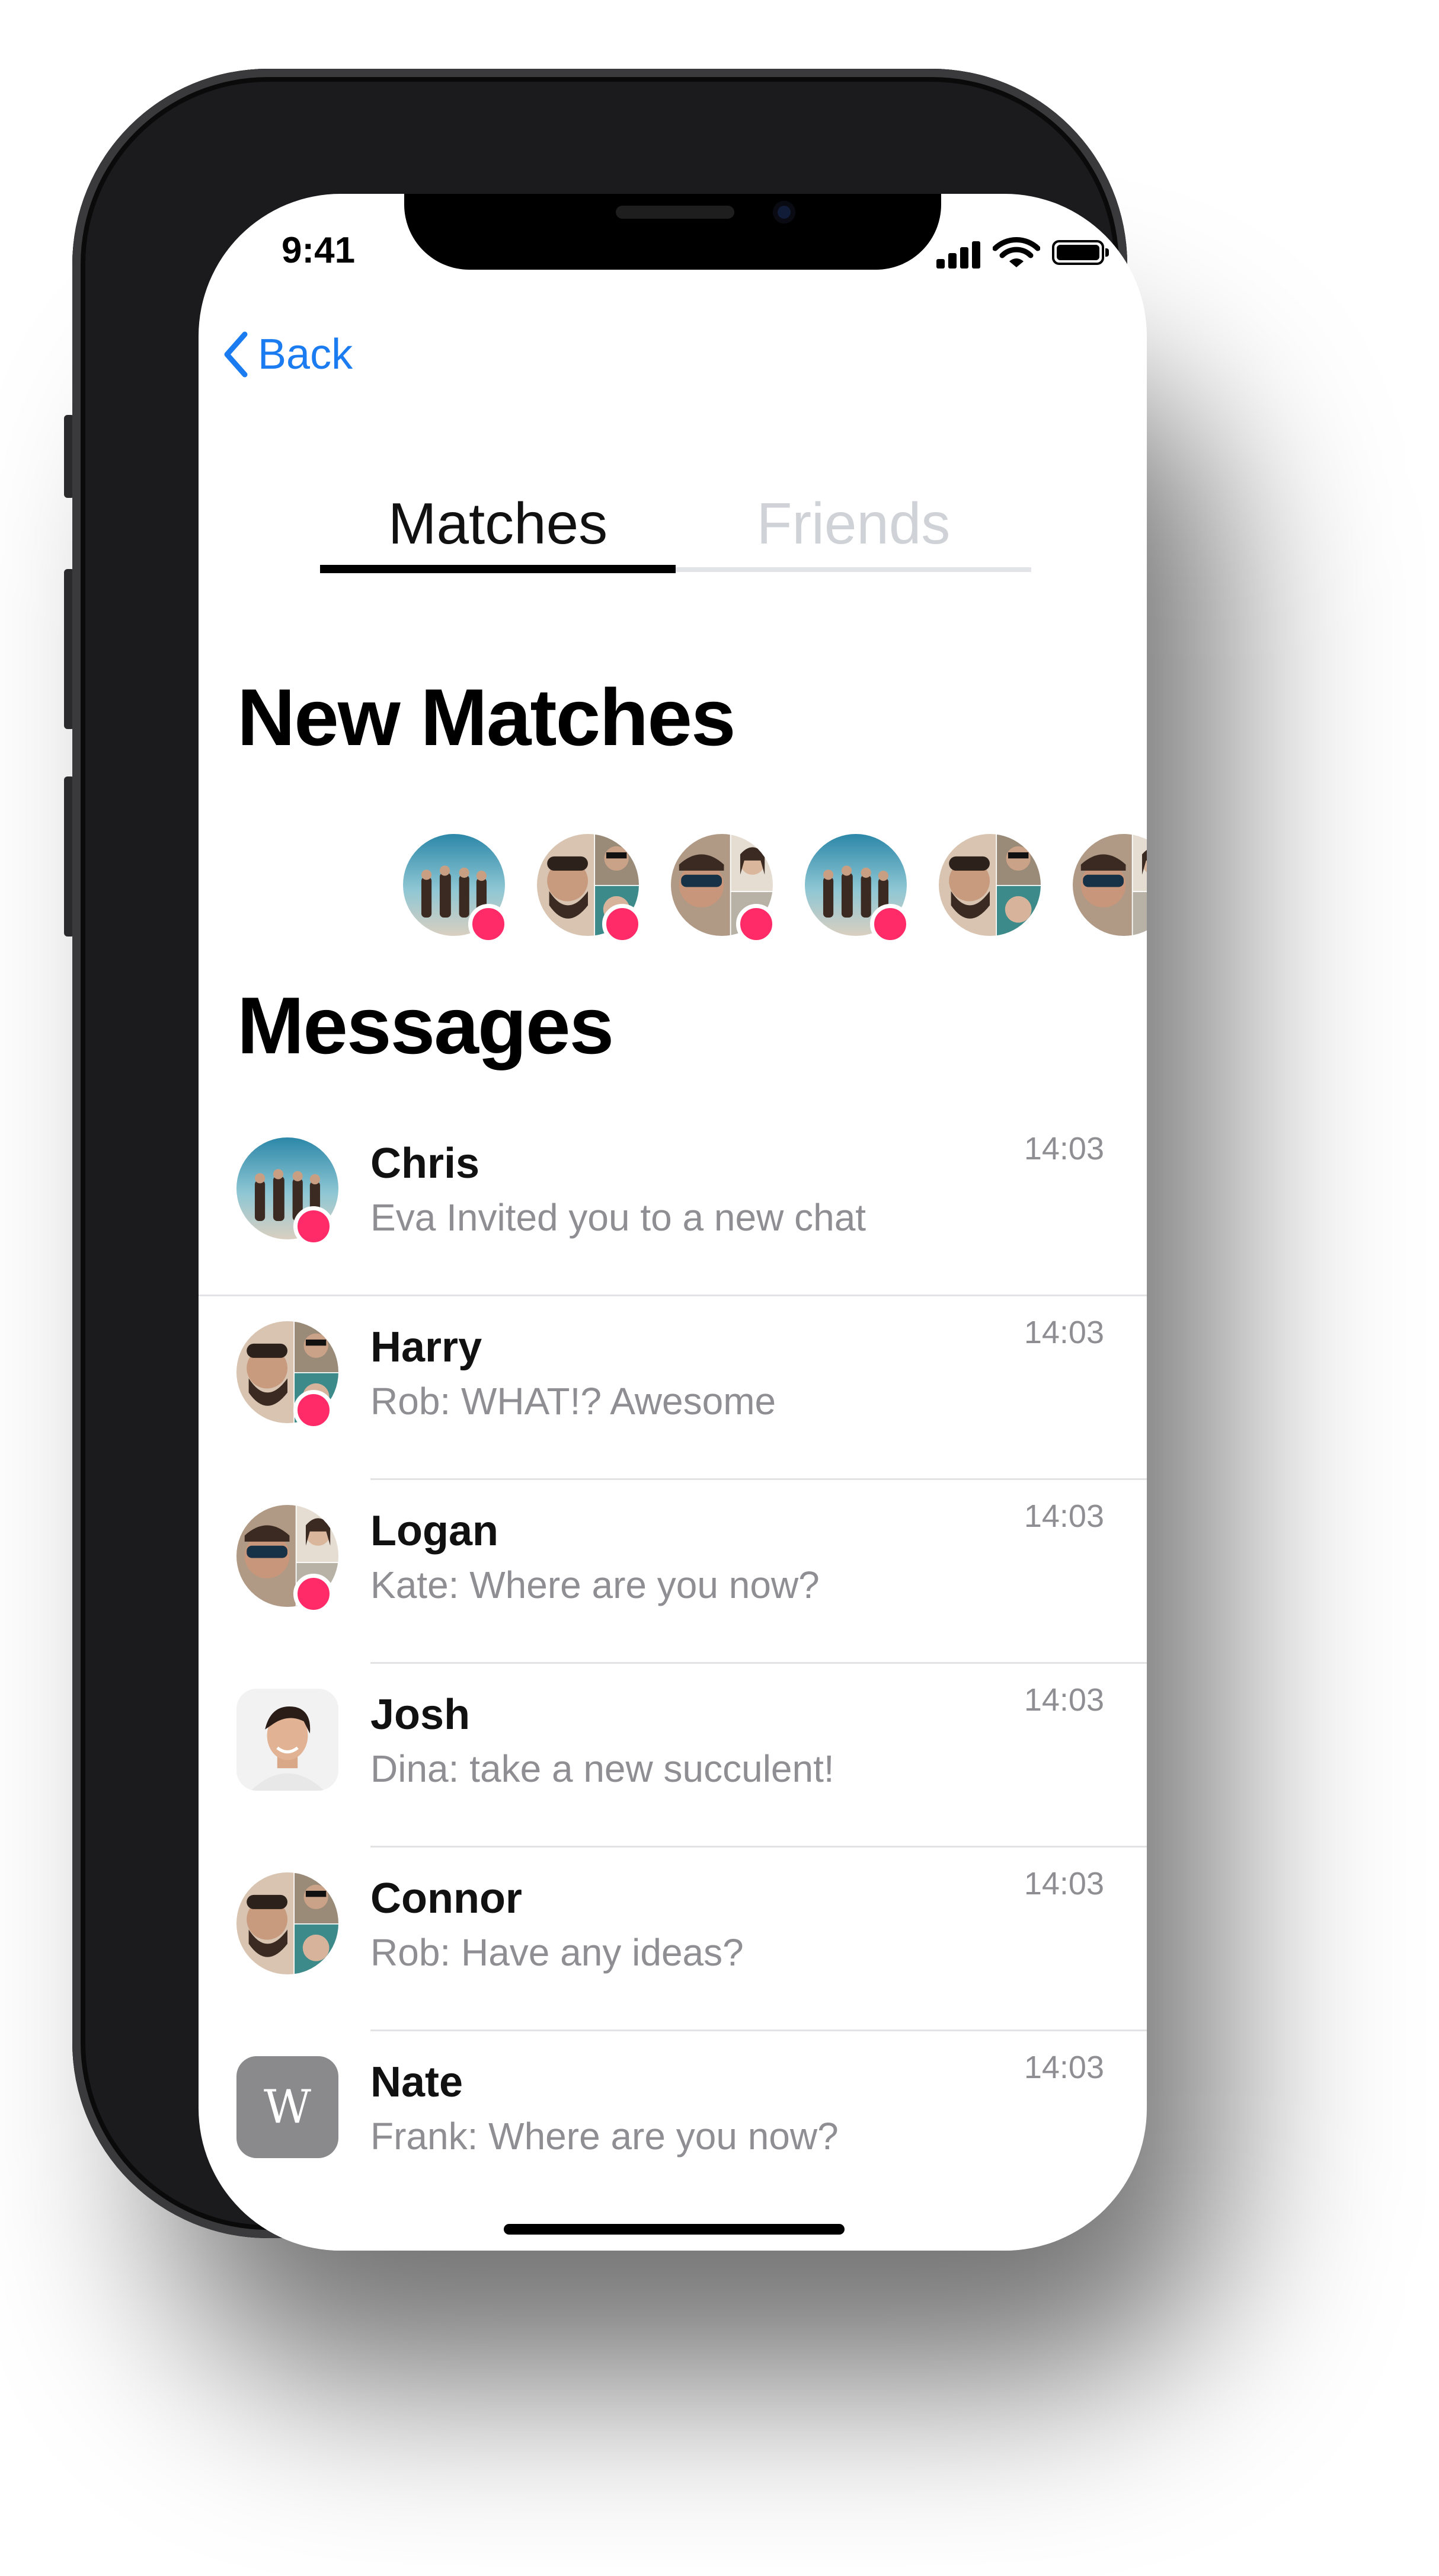 This screenshot has height=2576, width=1439. What do you see at coordinates (426, 1347) in the screenshot?
I see `contact-name: Harry` at bounding box center [426, 1347].